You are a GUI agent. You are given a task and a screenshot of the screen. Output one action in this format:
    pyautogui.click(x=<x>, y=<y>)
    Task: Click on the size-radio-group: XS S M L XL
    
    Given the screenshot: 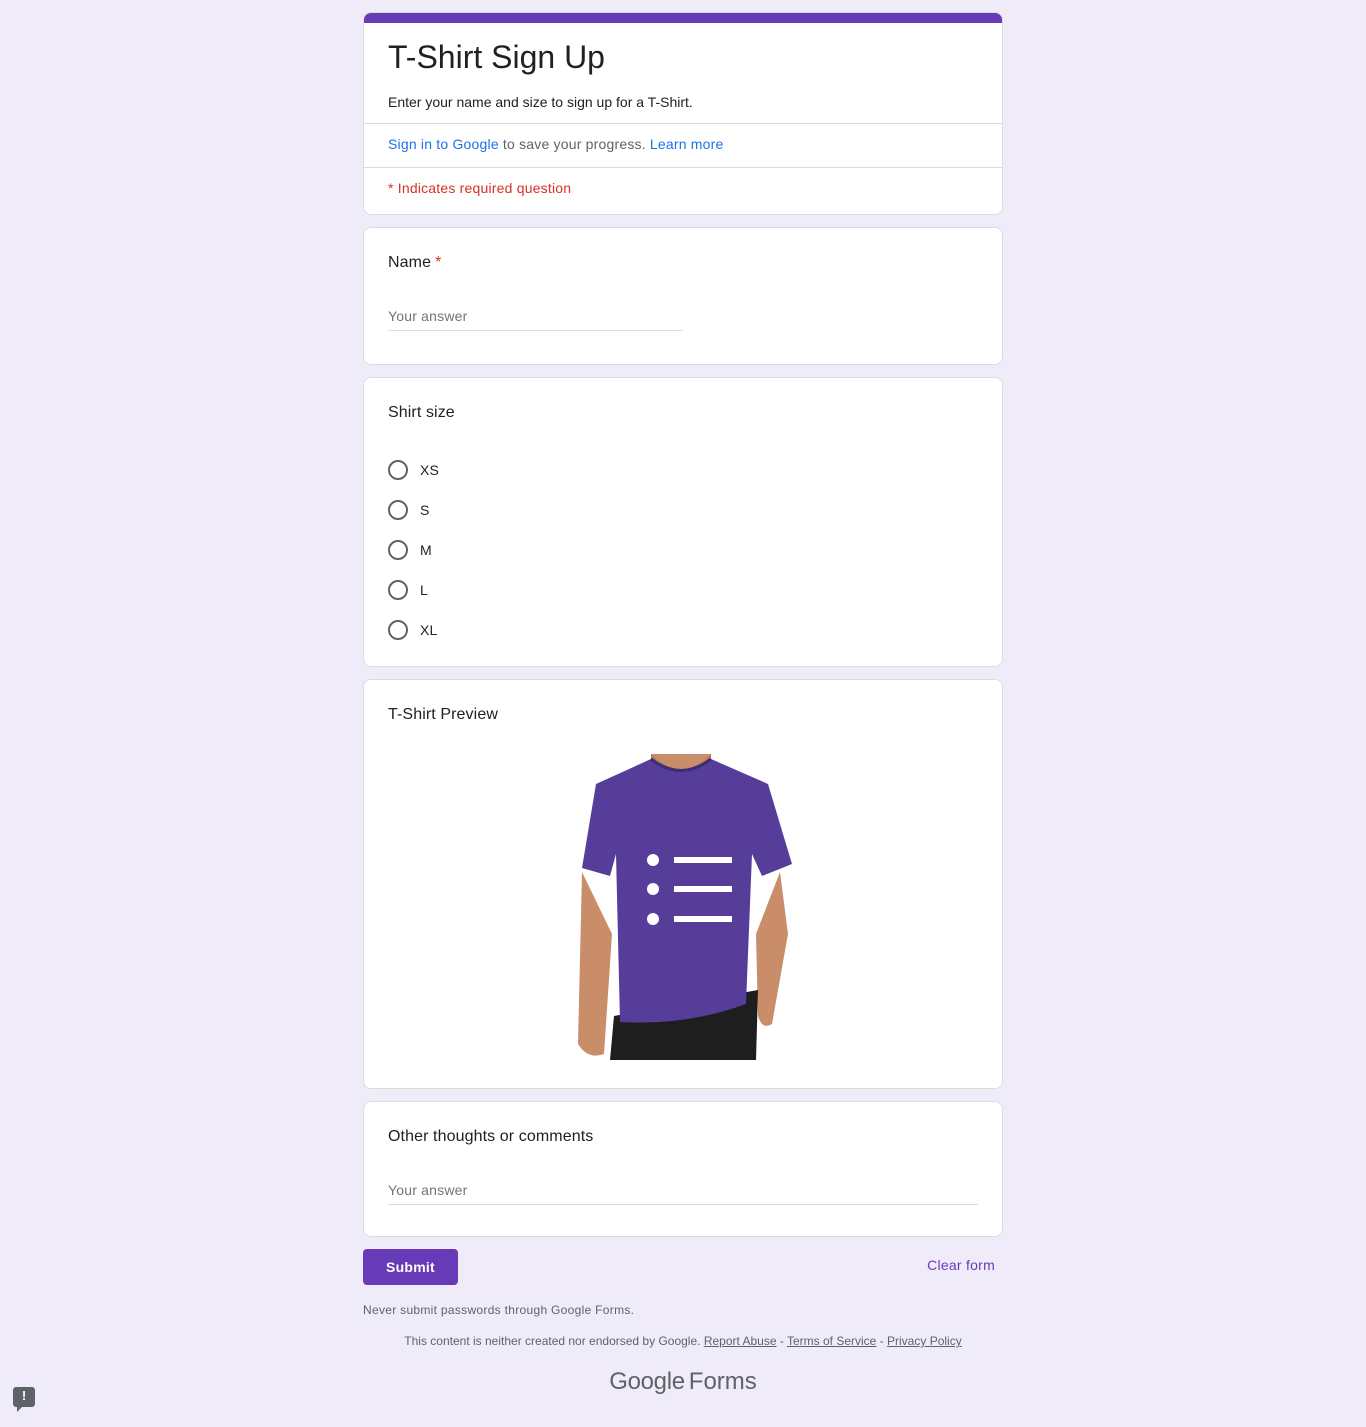 What is the action you would take?
    pyautogui.click(x=413, y=550)
    